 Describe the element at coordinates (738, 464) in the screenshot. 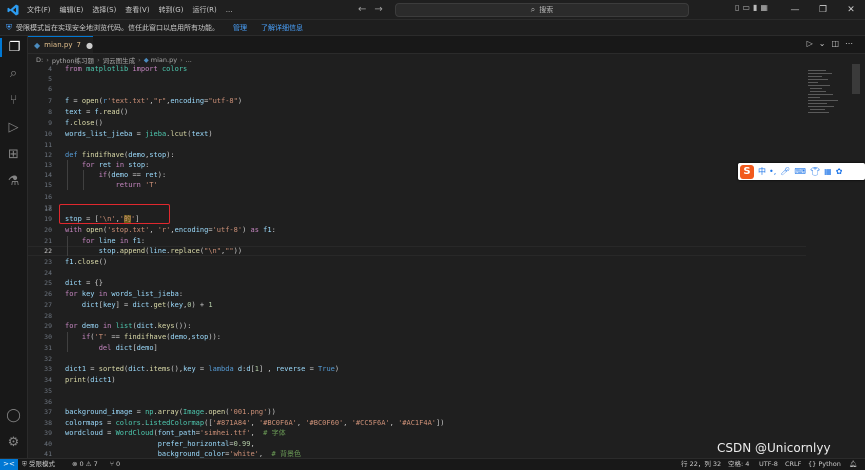

I see `indentation-status: 空格: 4` at that location.